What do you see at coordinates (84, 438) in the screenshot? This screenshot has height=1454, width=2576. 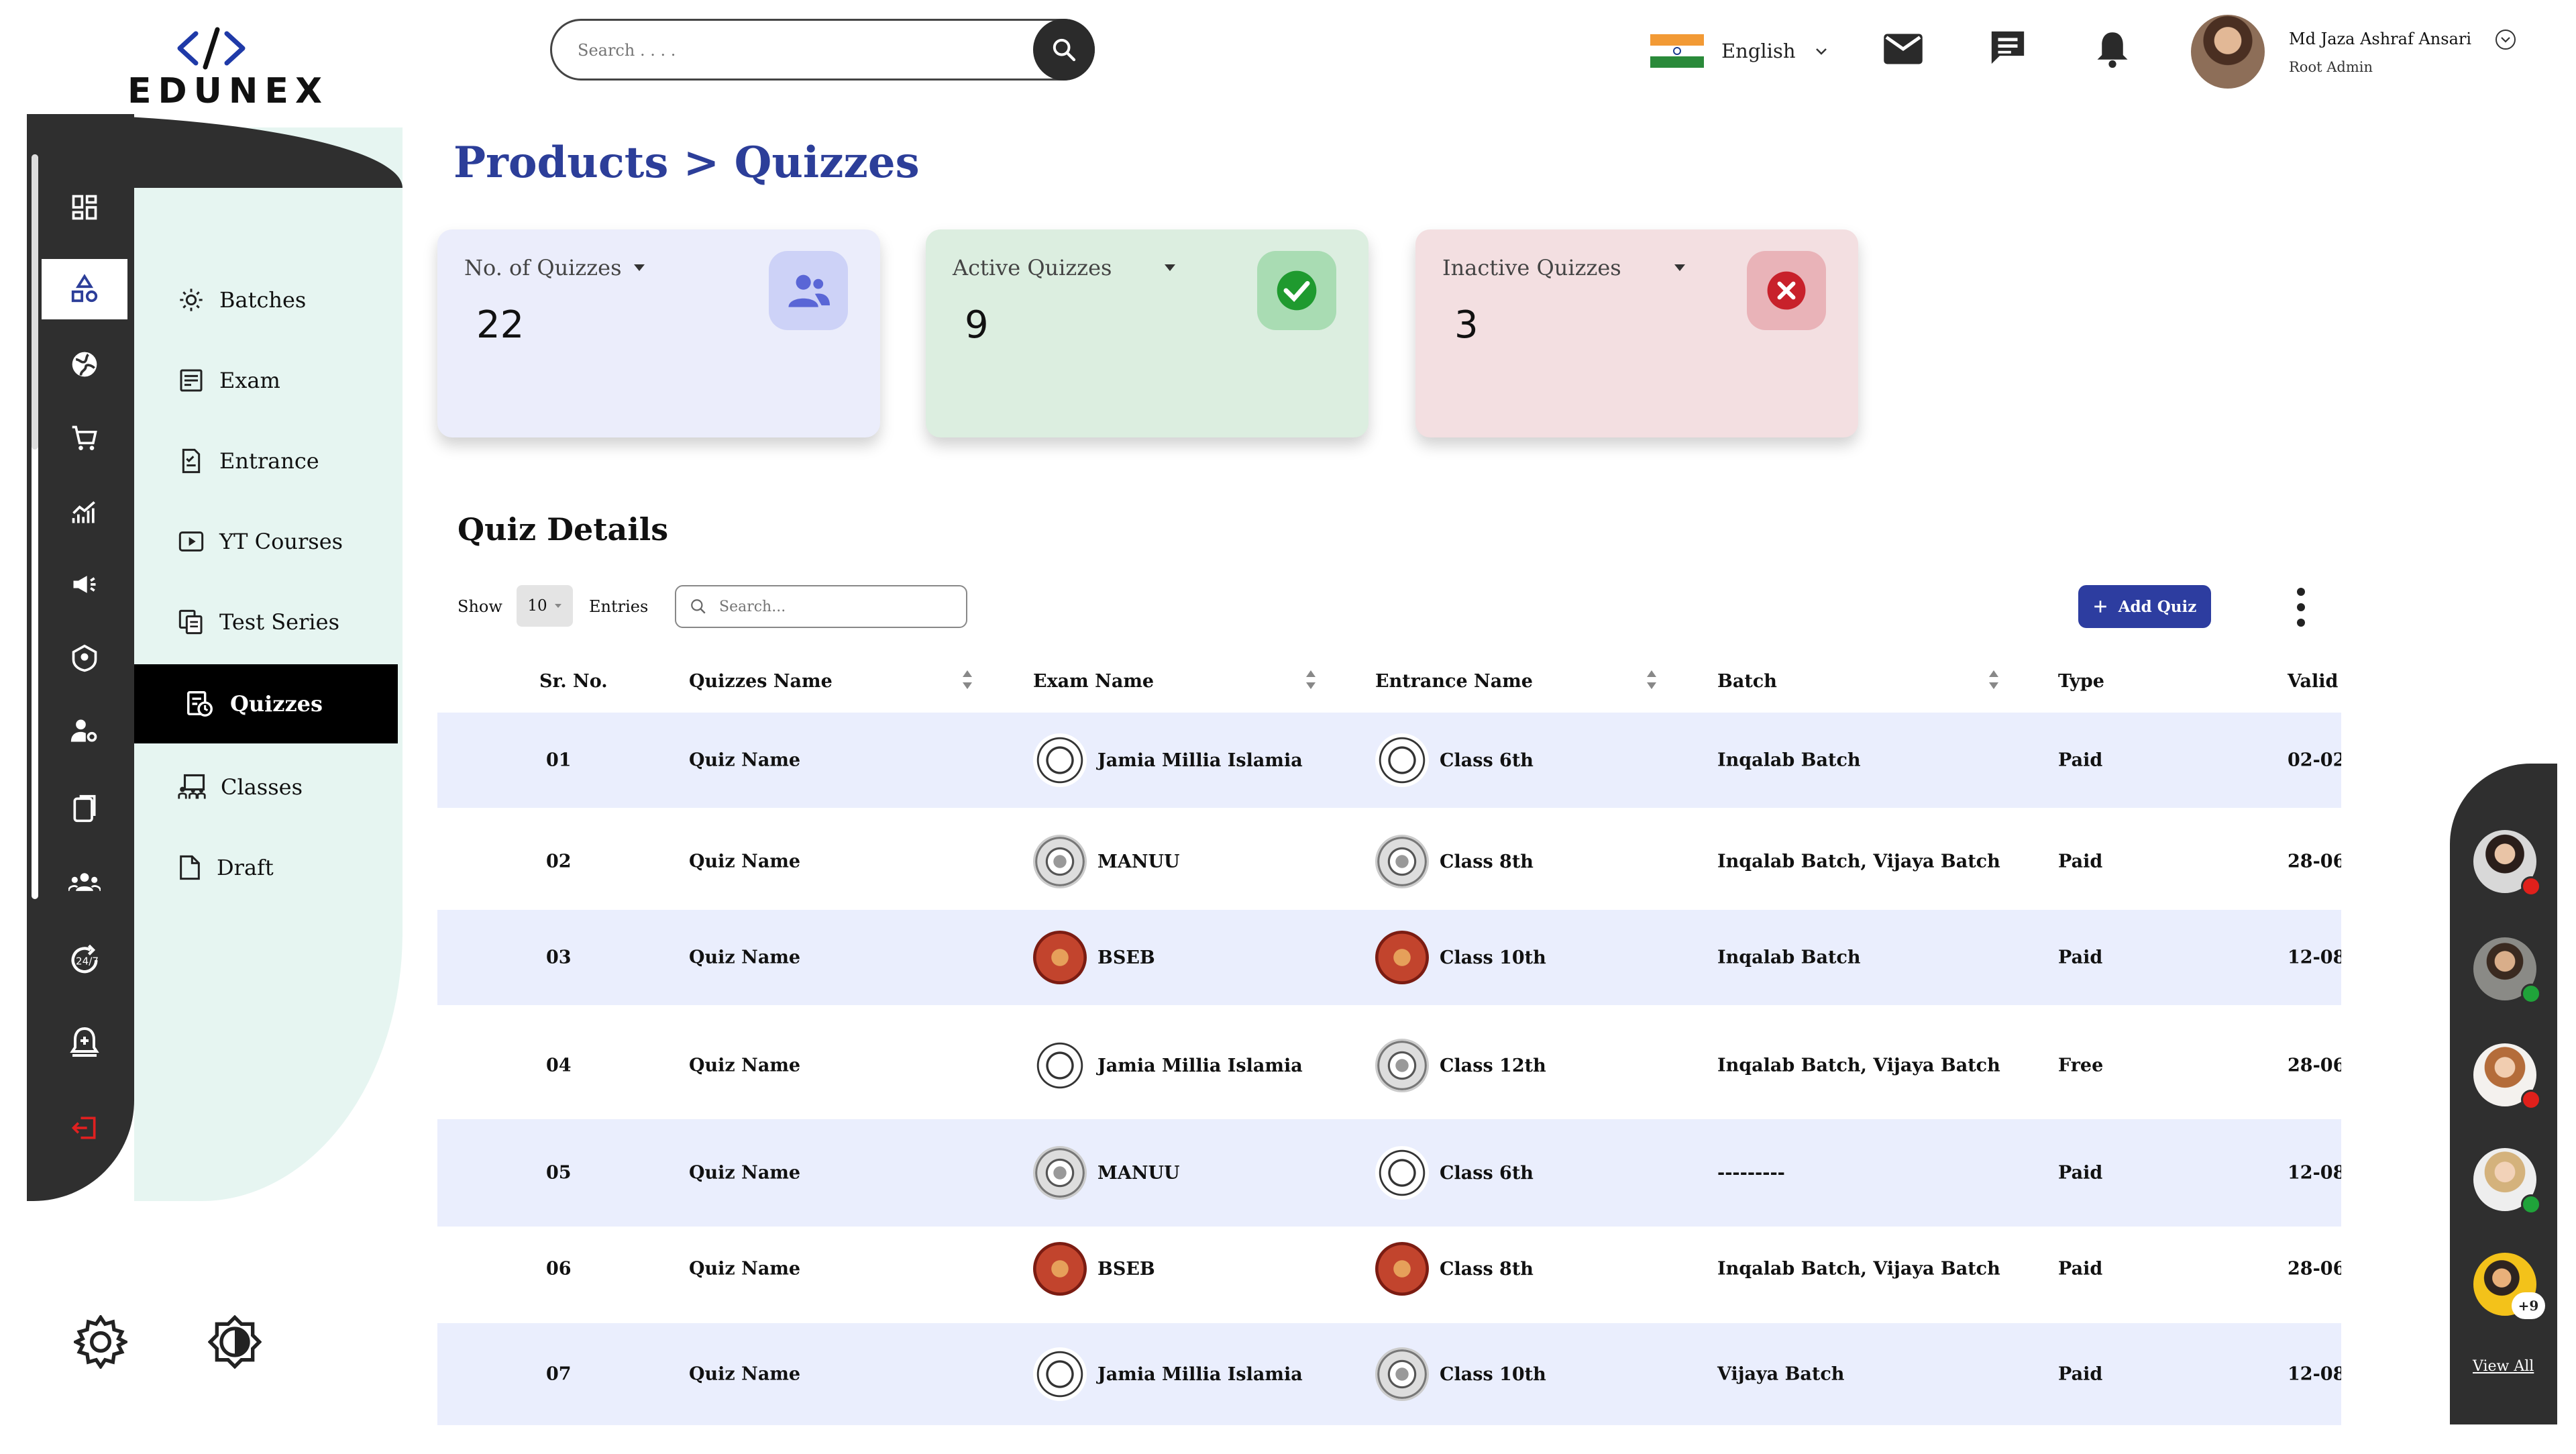 I see `rail-cart` at bounding box center [84, 438].